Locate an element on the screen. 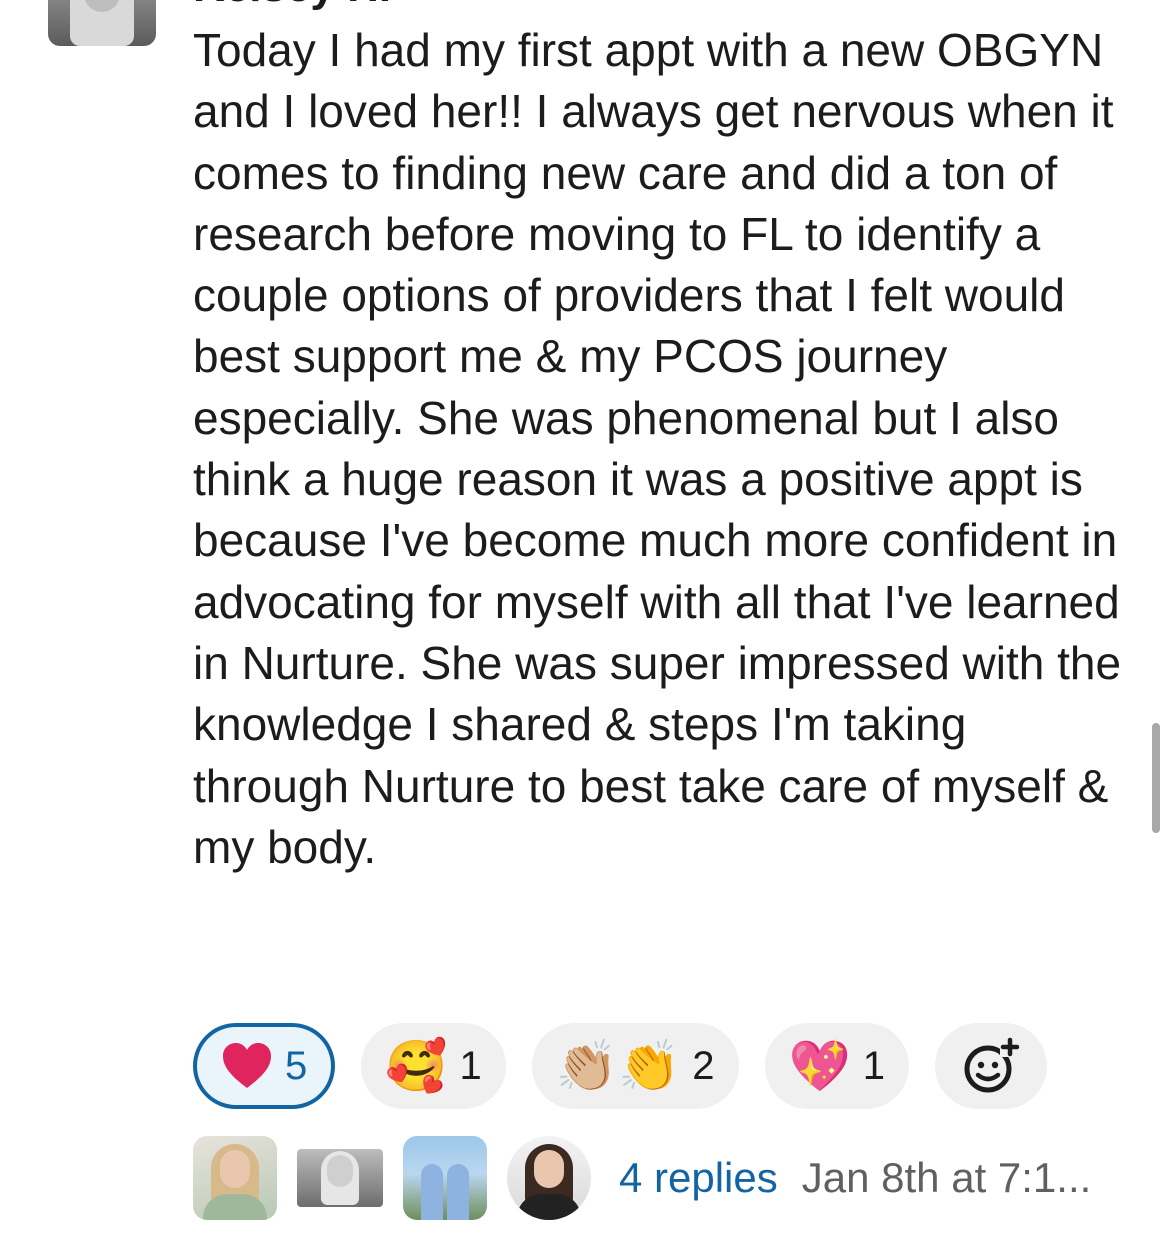  author-avatar is located at coordinates (102, 23).